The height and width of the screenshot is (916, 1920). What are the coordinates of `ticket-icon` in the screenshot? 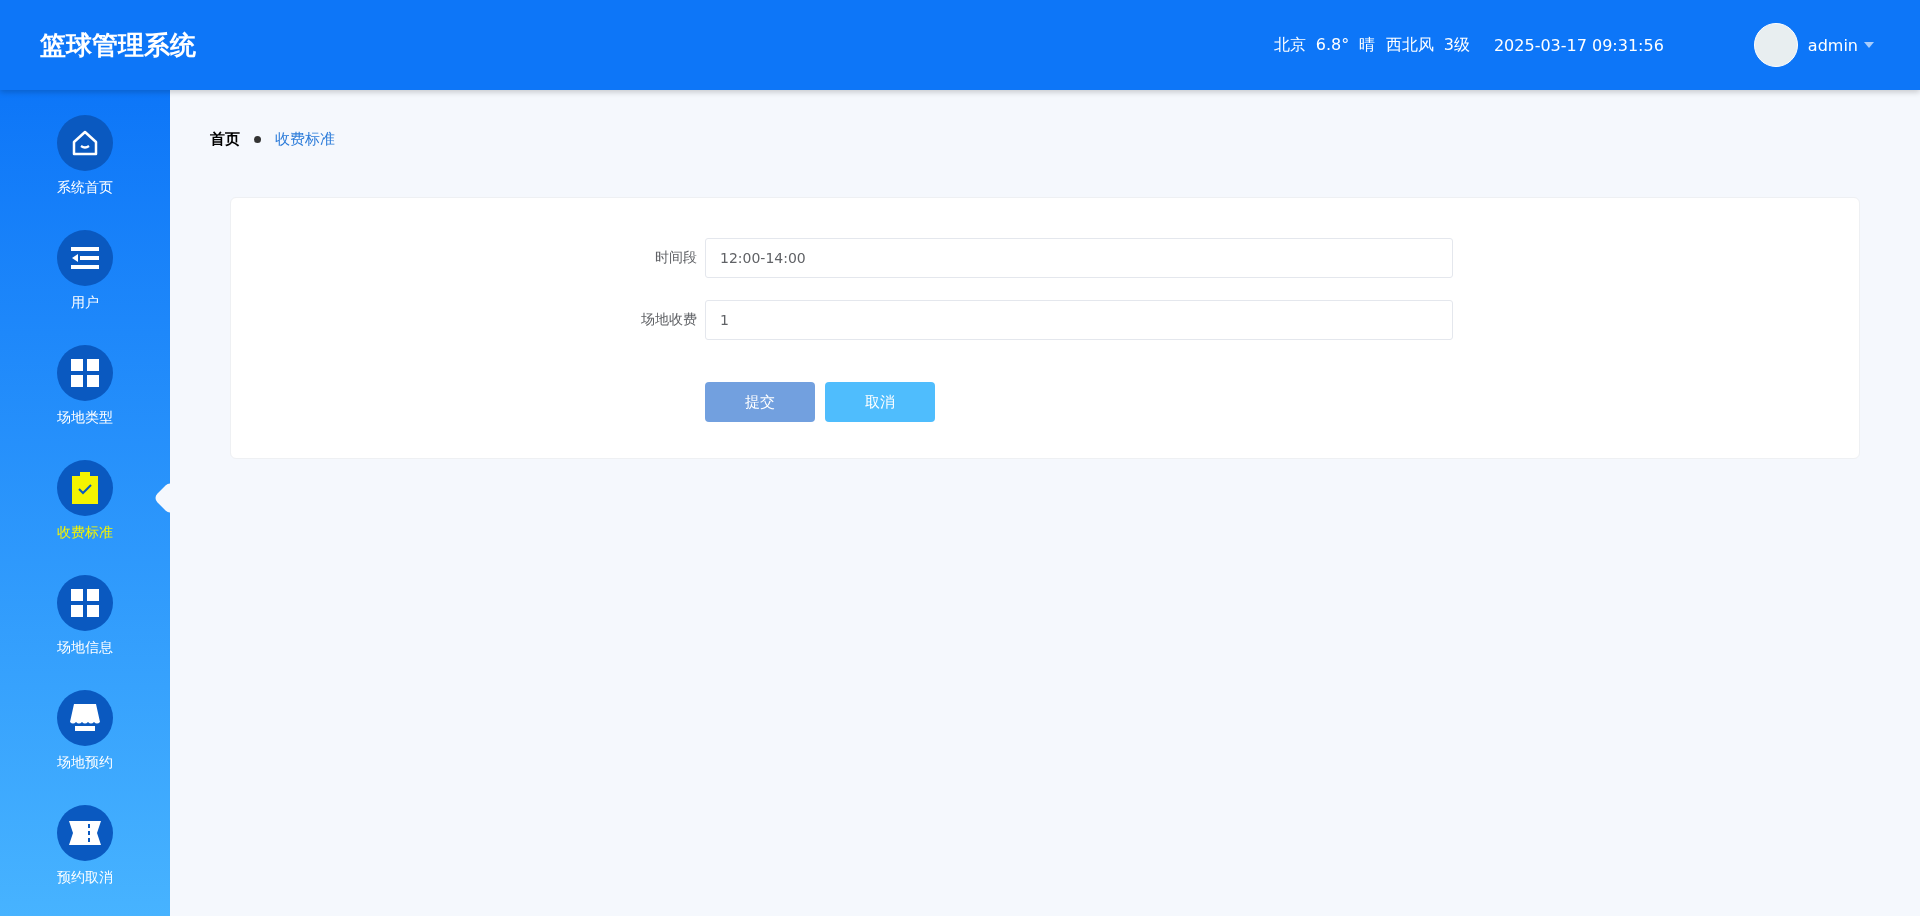 It's located at (85, 833).